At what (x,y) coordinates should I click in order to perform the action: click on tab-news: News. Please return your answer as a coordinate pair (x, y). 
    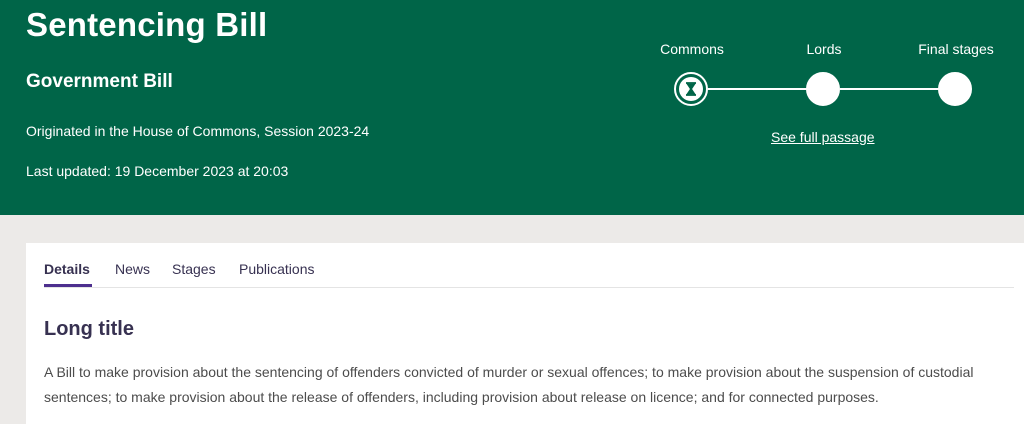
    Looking at the image, I should click on (132, 269).